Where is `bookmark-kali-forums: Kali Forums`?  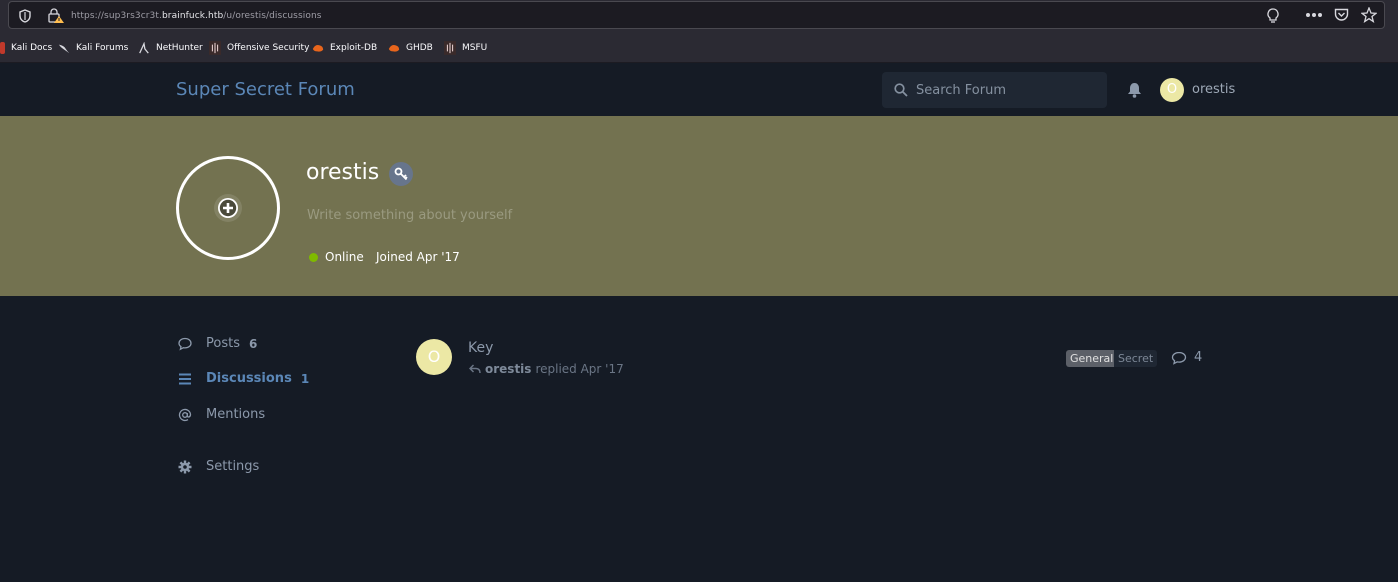 bookmark-kali-forums: Kali Forums is located at coordinates (93, 48).